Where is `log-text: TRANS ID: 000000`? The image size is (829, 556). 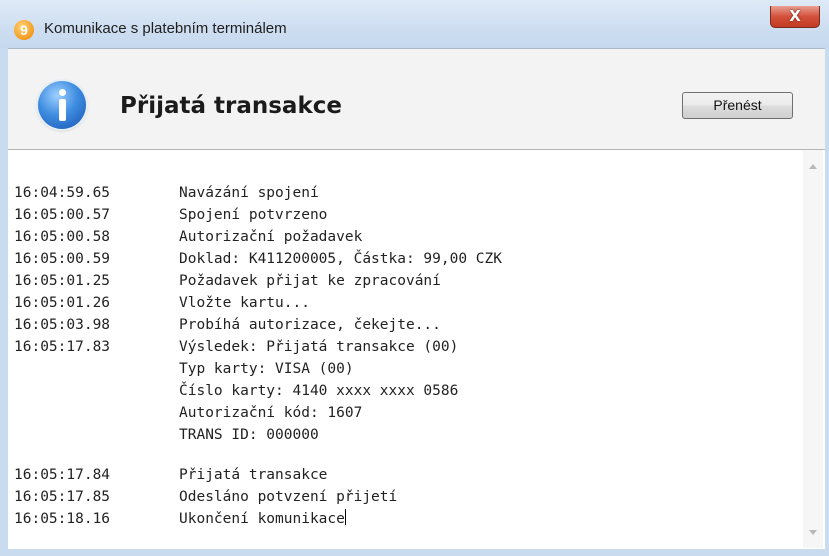
log-text: TRANS ID: 000000 is located at coordinates (249, 435).